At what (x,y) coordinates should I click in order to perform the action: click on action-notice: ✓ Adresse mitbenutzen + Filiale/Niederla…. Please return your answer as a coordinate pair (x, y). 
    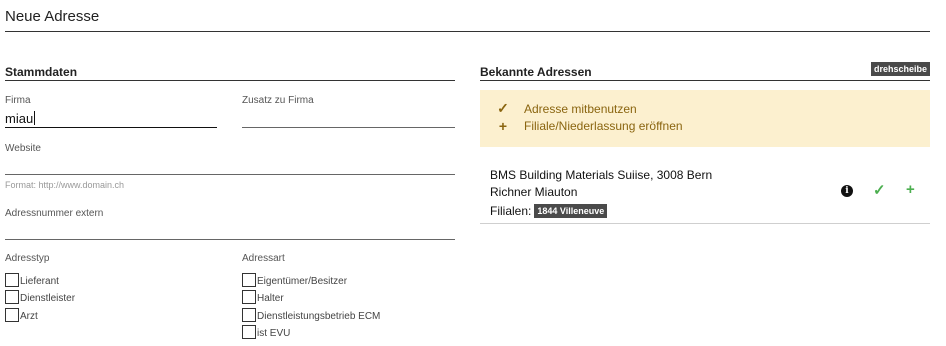
    Looking at the image, I should click on (705, 118).